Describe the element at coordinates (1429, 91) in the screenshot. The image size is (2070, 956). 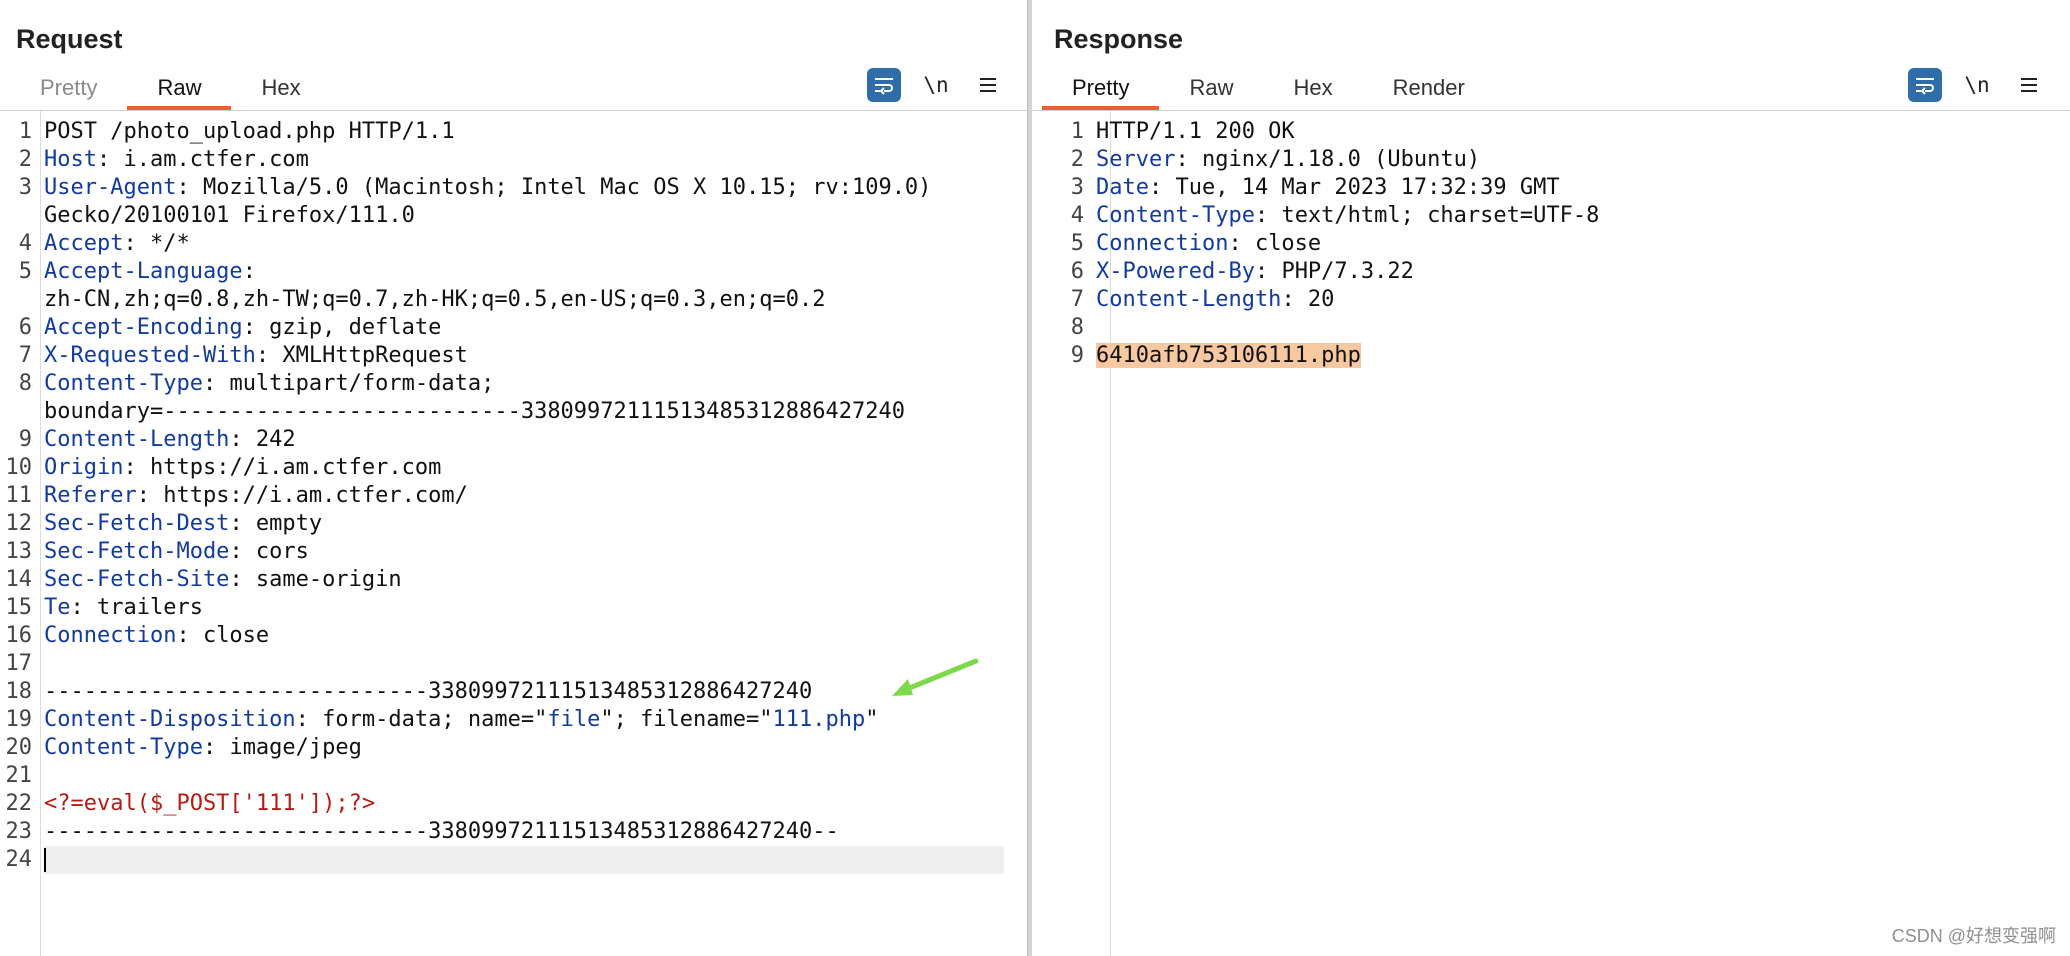
I see `response-tab-render: Render` at that location.